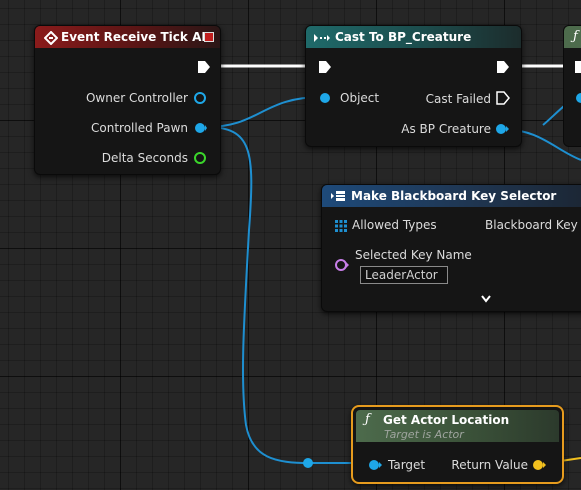 This screenshot has height=490, width=581. Describe the element at coordinates (200, 128) in the screenshot. I see `controlled-pawn-pin` at that location.